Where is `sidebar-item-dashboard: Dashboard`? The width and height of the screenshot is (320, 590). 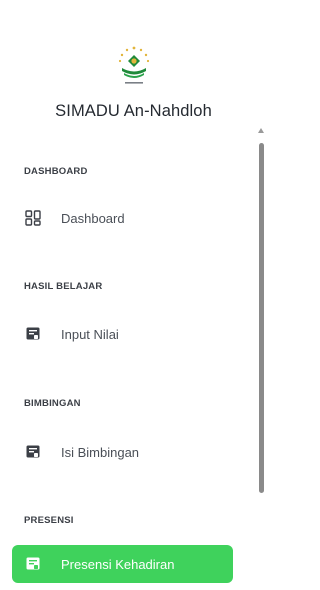 sidebar-item-dashboard: Dashboard is located at coordinates (122, 218).